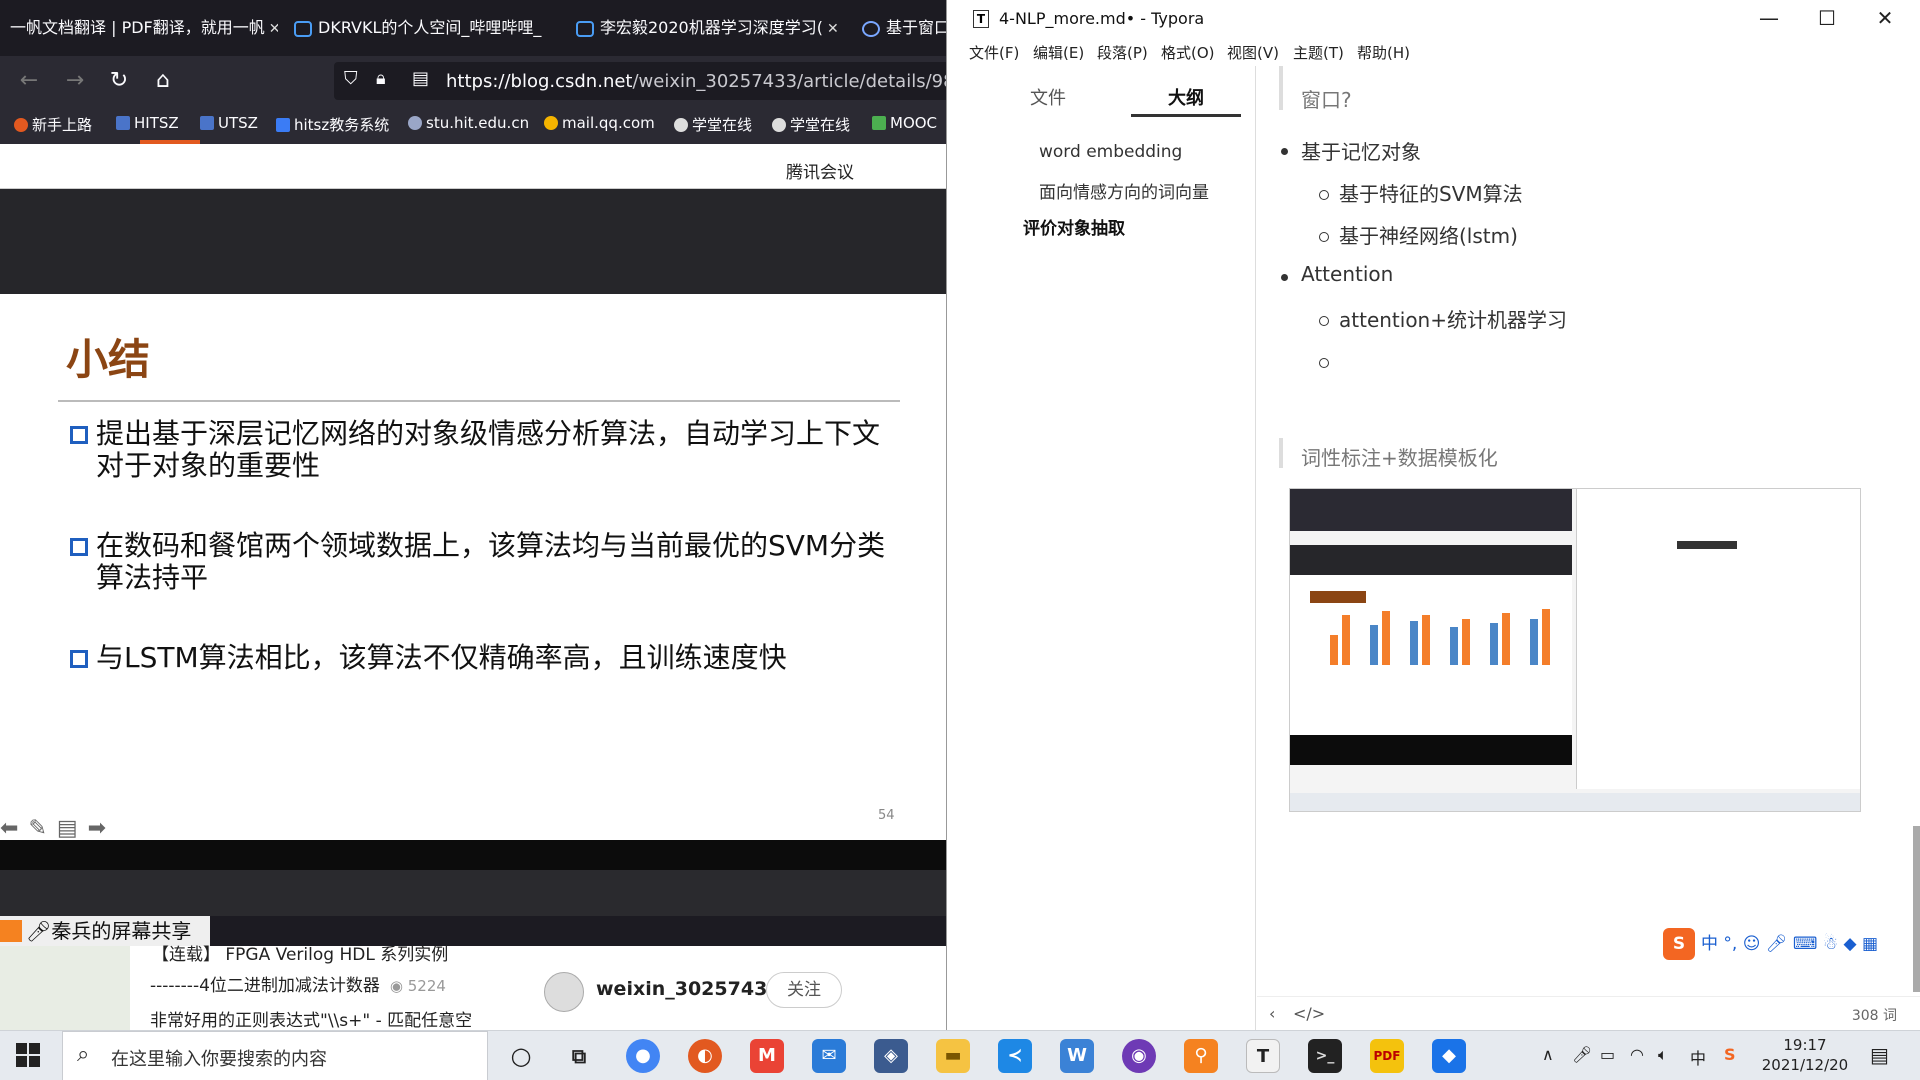  I want to click on battery-icon: ▭, so click(1607, 1054).